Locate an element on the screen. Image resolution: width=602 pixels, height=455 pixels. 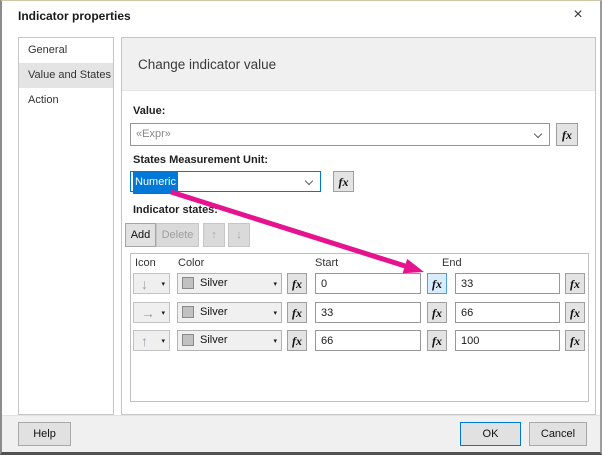
sidebar: General Value and States Action is located at coordinates (66, 226).